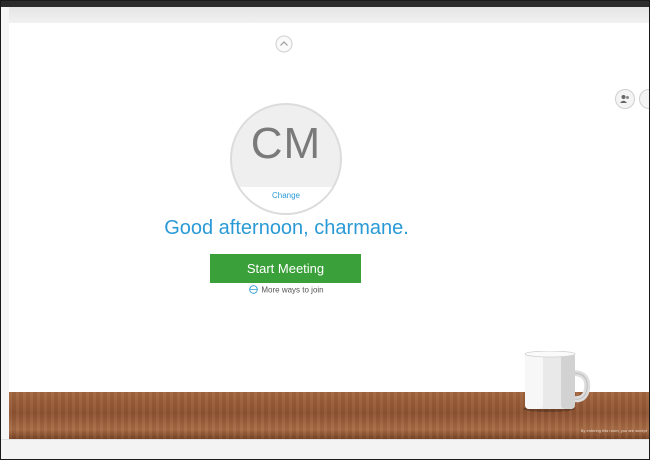 This screenshot has height=460, width=650. Describe the element at coordinates (625, 99) in the screenshot. I see `people-icon` at that location.